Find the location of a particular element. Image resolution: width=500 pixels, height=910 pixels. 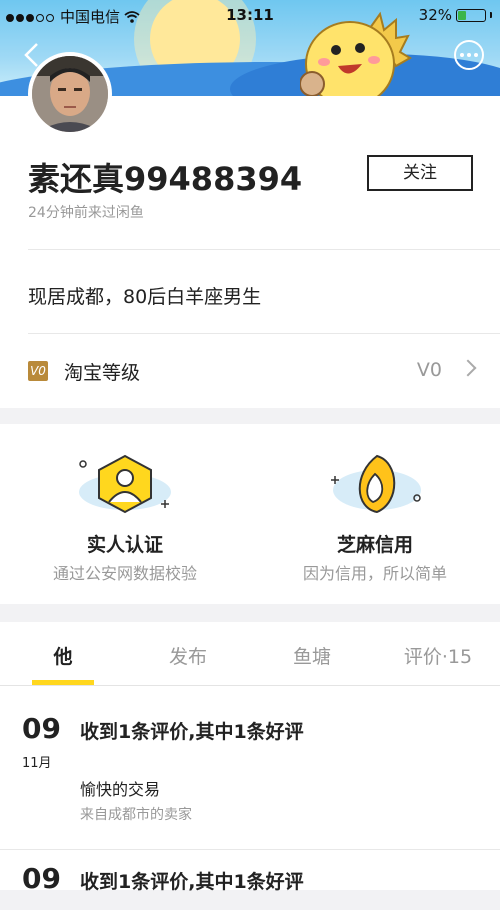

profile-tabs: 他 发布 鱼塘 评价·15 is located at coordinates (250, 654).